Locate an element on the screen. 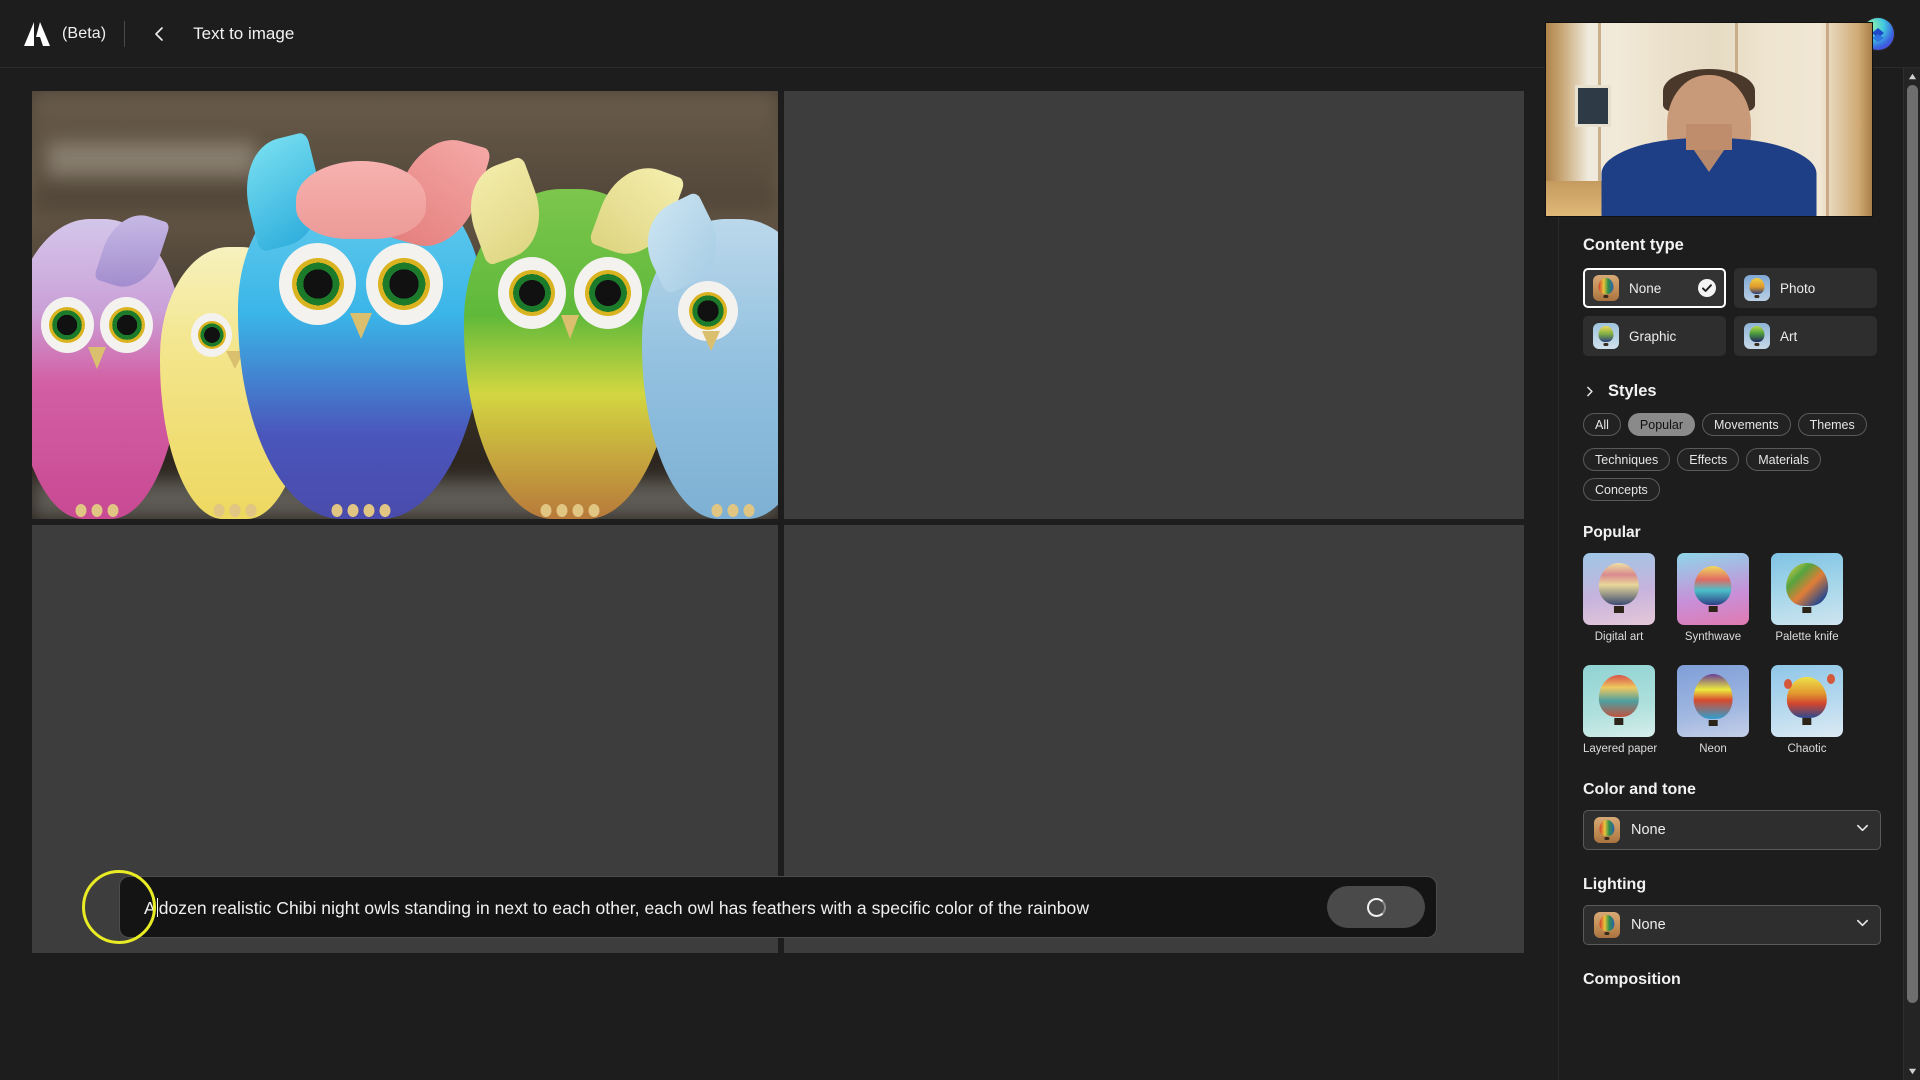 The width and height of the screenshot is (1920, 1080). panel-scrollbar is located at coordinates (1911, 574).